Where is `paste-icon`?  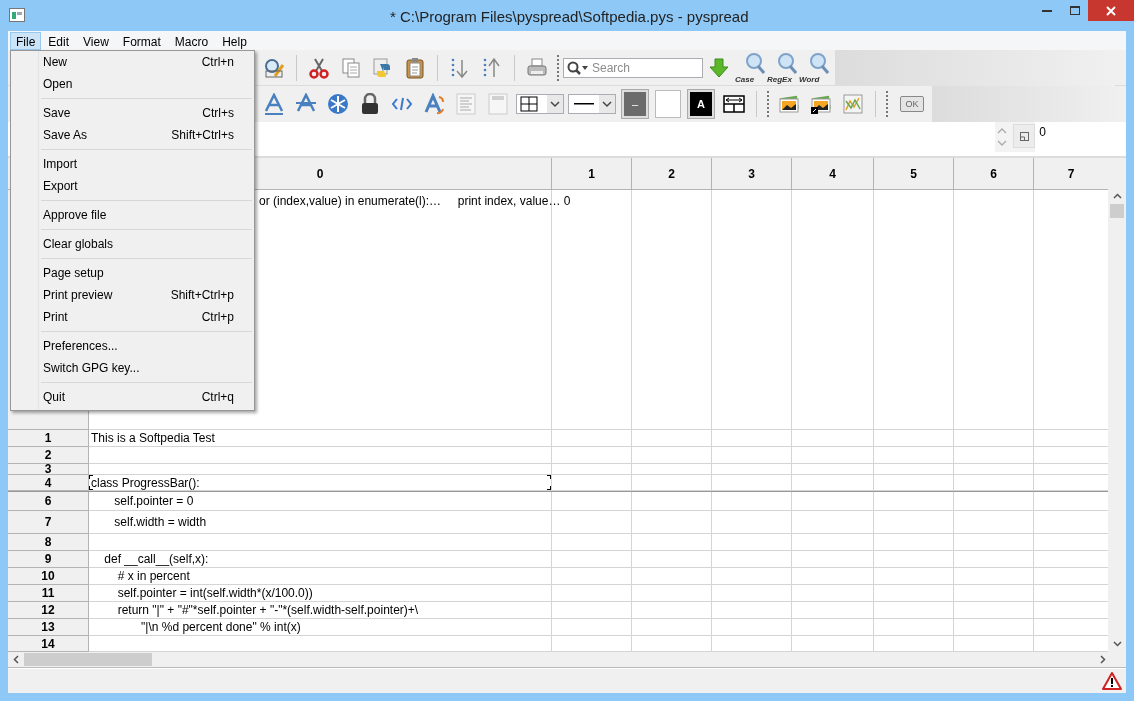 paste-icon is located at coordinates (415, 67).